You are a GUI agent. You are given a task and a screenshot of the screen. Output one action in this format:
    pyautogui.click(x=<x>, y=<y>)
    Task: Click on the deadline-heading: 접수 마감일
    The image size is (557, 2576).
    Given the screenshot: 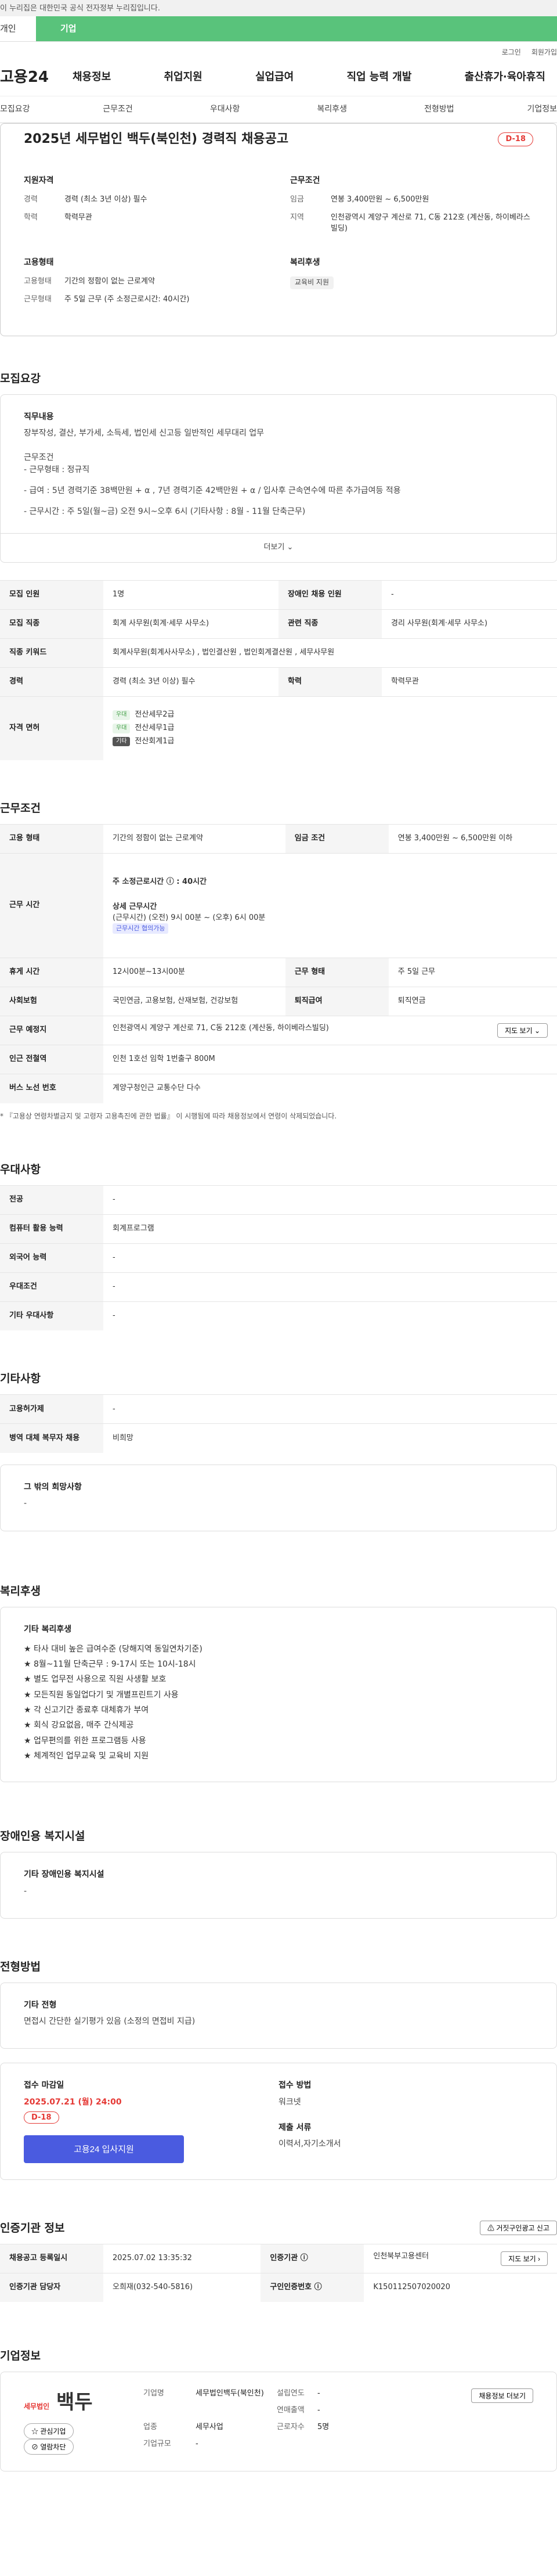 What is the action you would take?
    pyautogui.click(x=44, y=2086)
    